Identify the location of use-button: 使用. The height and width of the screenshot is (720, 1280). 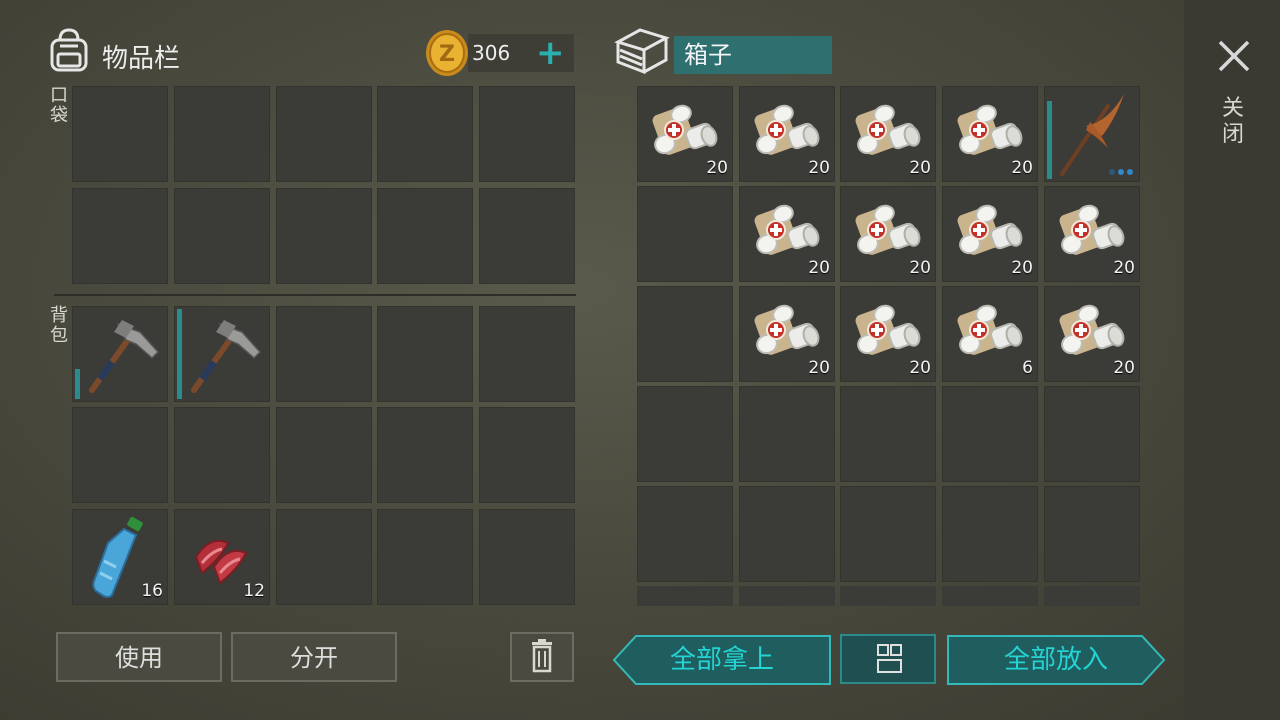
(139, 657).